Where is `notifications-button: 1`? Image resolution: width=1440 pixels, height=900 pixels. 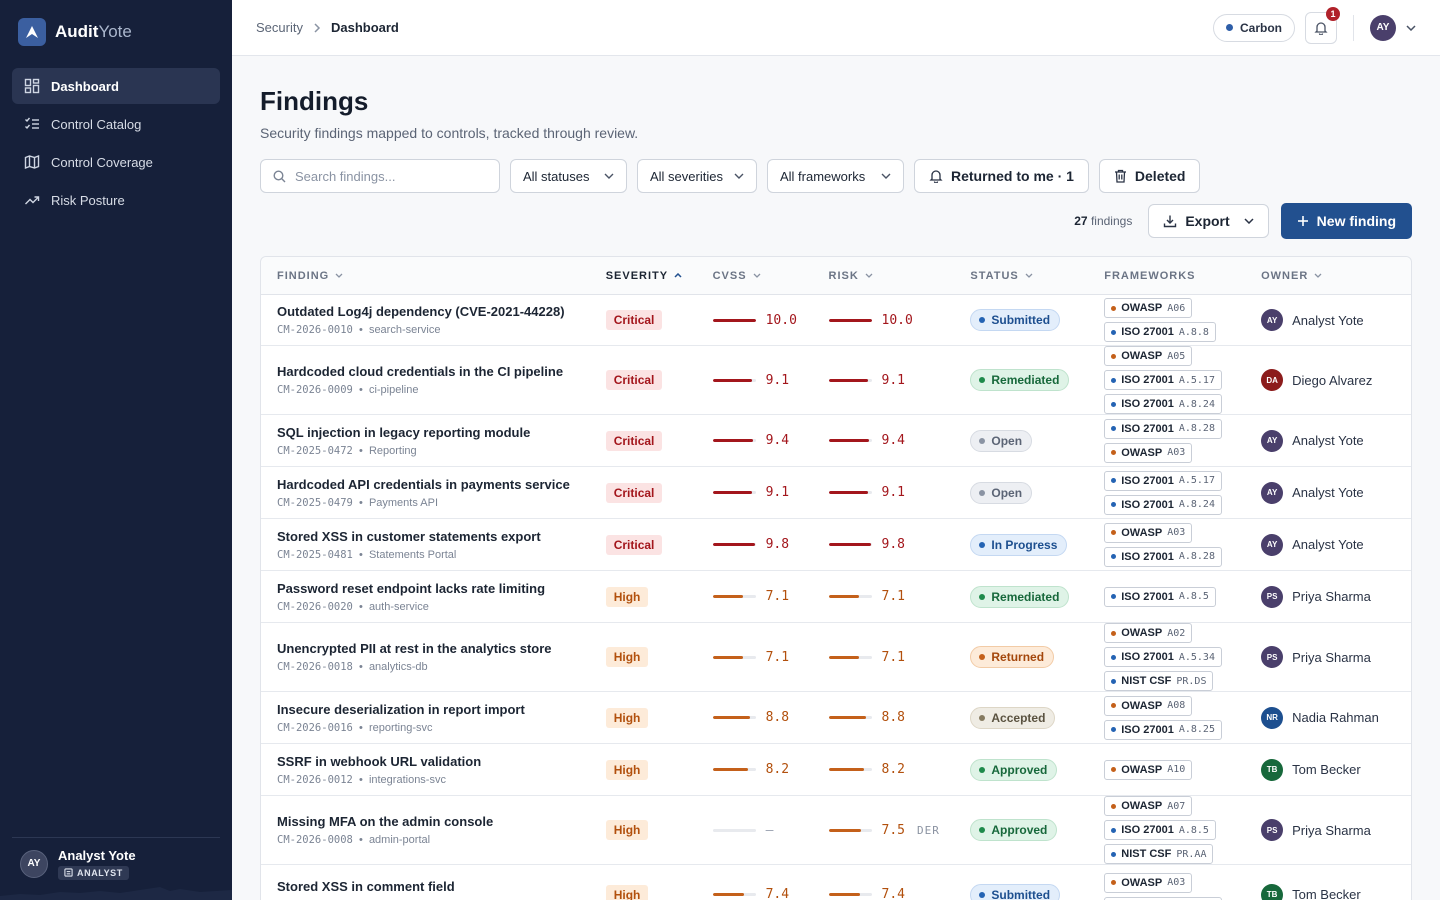 notifications-button: 1 is located at coordinates (1322, 25).